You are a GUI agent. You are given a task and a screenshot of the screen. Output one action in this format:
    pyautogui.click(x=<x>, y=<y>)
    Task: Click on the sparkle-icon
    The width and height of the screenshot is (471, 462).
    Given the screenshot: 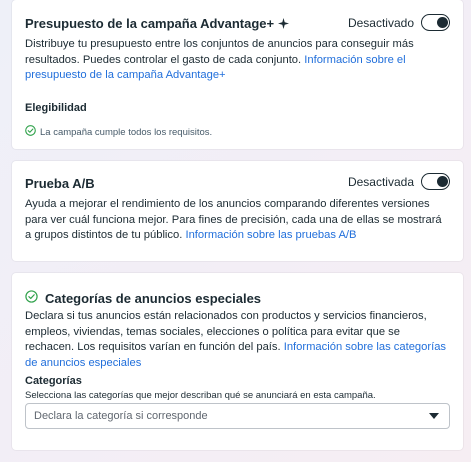 What is the action you would take?
    pyautogui.click(x=284, y=24)
    